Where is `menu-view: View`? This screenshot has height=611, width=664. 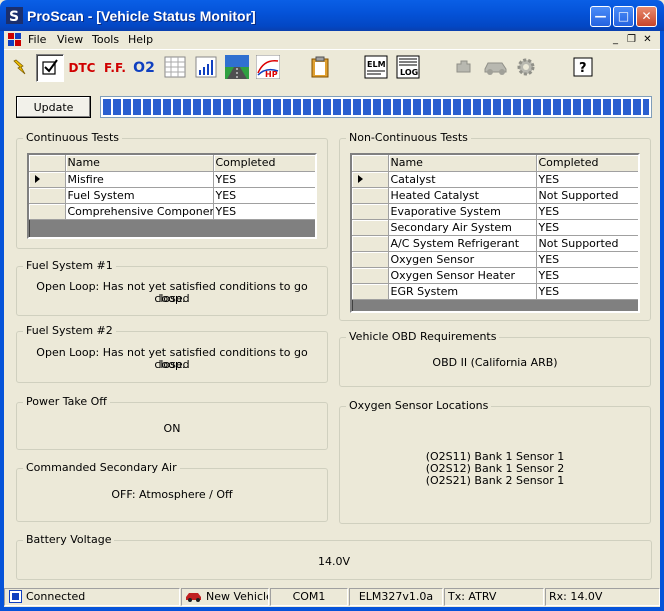
menu-view: View is located at coordinates (70, 39).